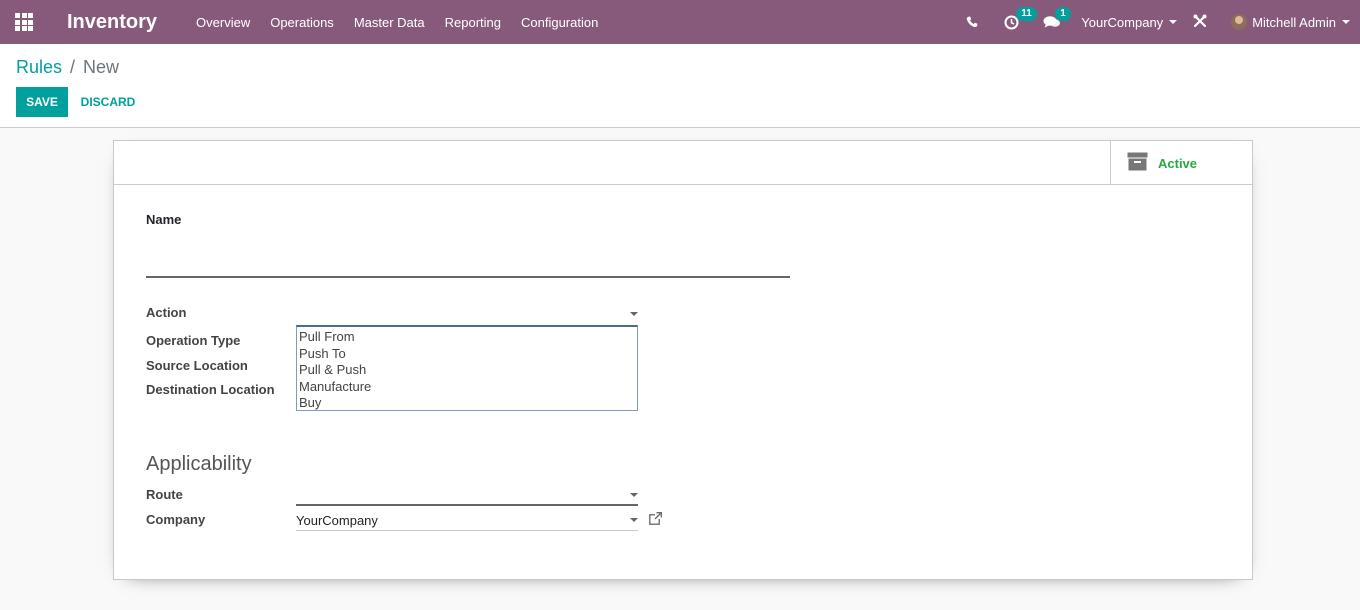  I want to click on route-select, so click(467, 496).